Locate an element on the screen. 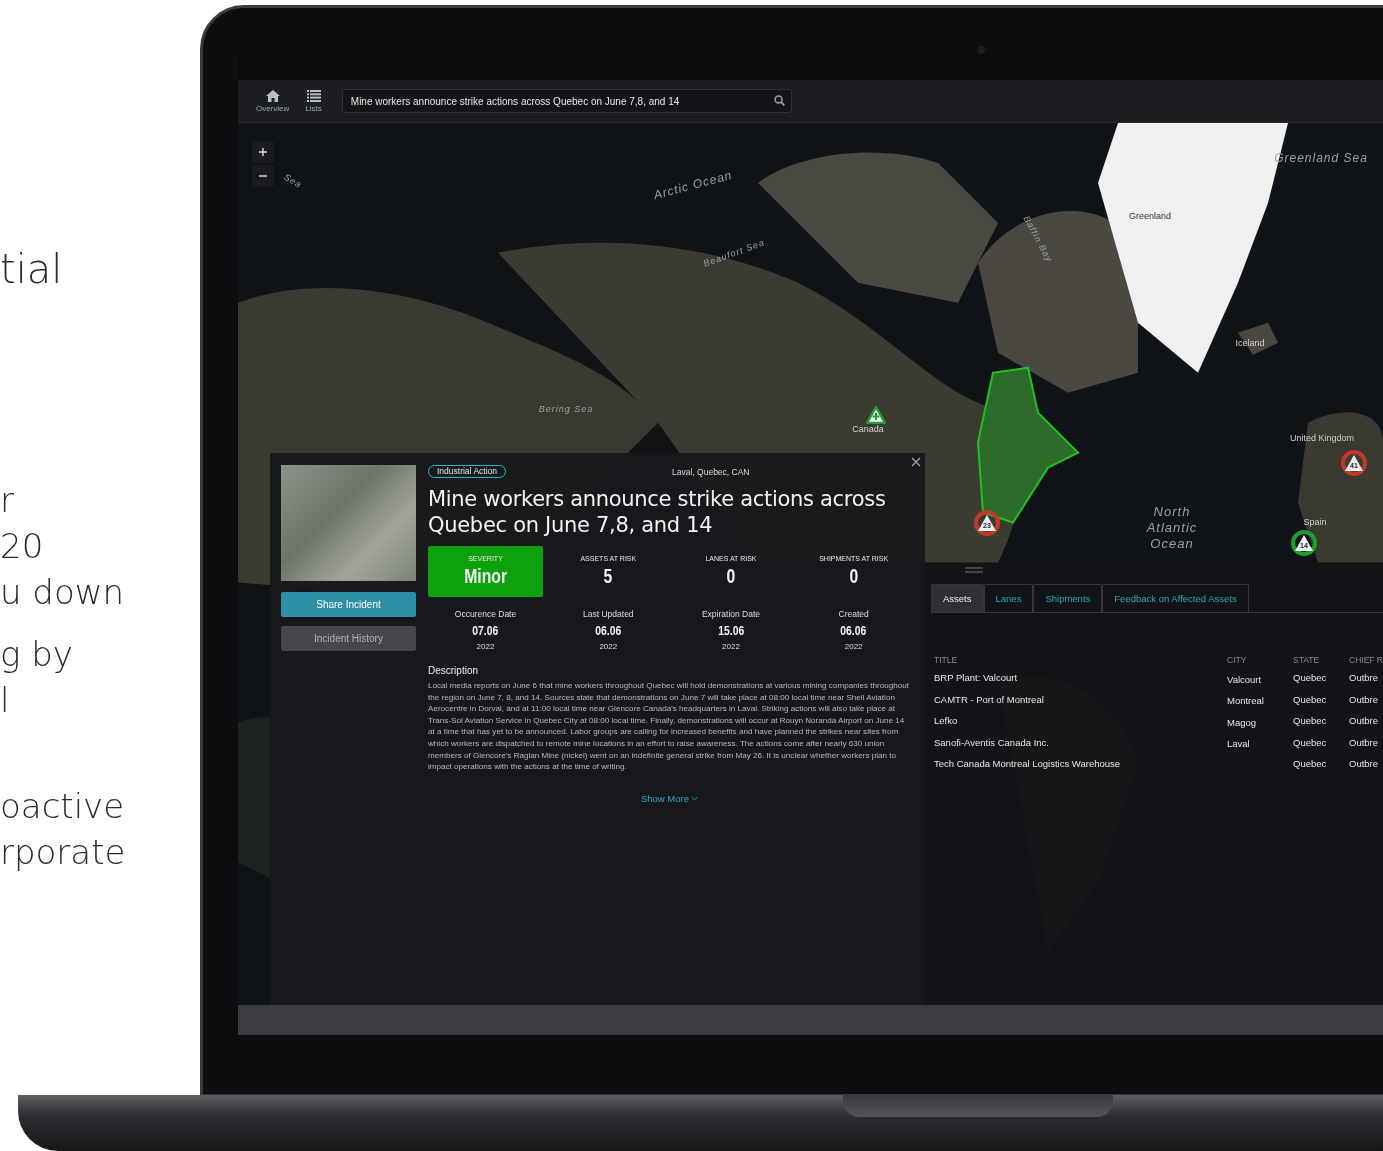 The height and width of the screenshot is (1151, 1383). nav-button: Lists is located at coordinates (313, 101).